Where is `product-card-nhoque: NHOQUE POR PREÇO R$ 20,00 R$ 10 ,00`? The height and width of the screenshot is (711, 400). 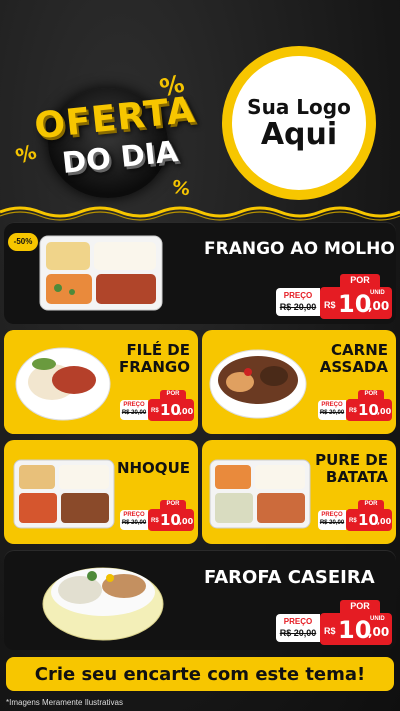
product-card-nhoque: NHOQUE POR PREÇO R$ 20,00 R$ 10 ,00 is located at coordinates (101, 492).